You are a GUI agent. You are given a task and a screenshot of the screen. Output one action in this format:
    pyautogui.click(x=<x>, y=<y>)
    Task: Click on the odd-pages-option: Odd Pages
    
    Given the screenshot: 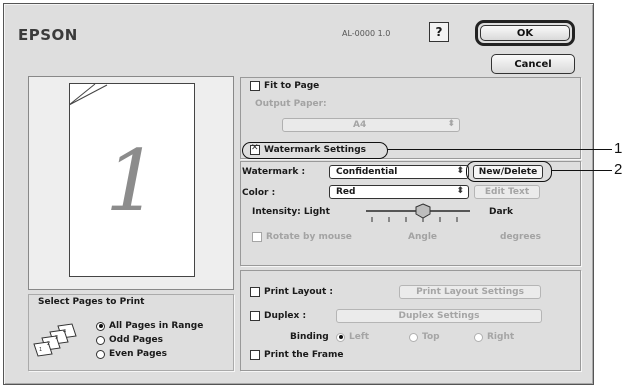 What is the action you would take?
    pyautogui.click(x=129, y=340)
    